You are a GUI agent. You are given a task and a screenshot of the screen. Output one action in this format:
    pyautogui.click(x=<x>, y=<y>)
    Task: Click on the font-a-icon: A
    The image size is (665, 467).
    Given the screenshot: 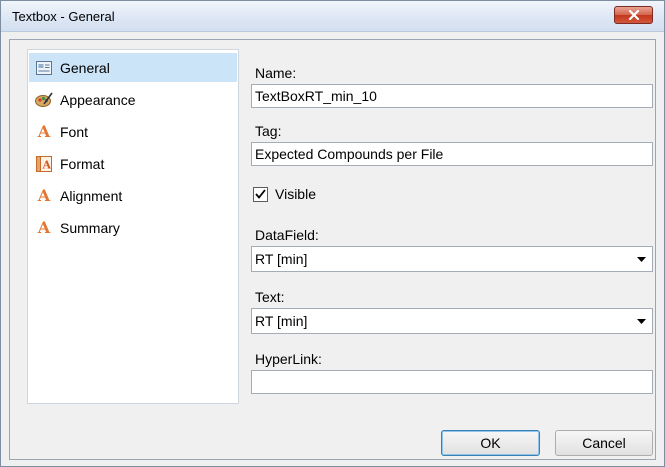 What is the action you would take?
    pyautogui.click(x=44, y=131)
    